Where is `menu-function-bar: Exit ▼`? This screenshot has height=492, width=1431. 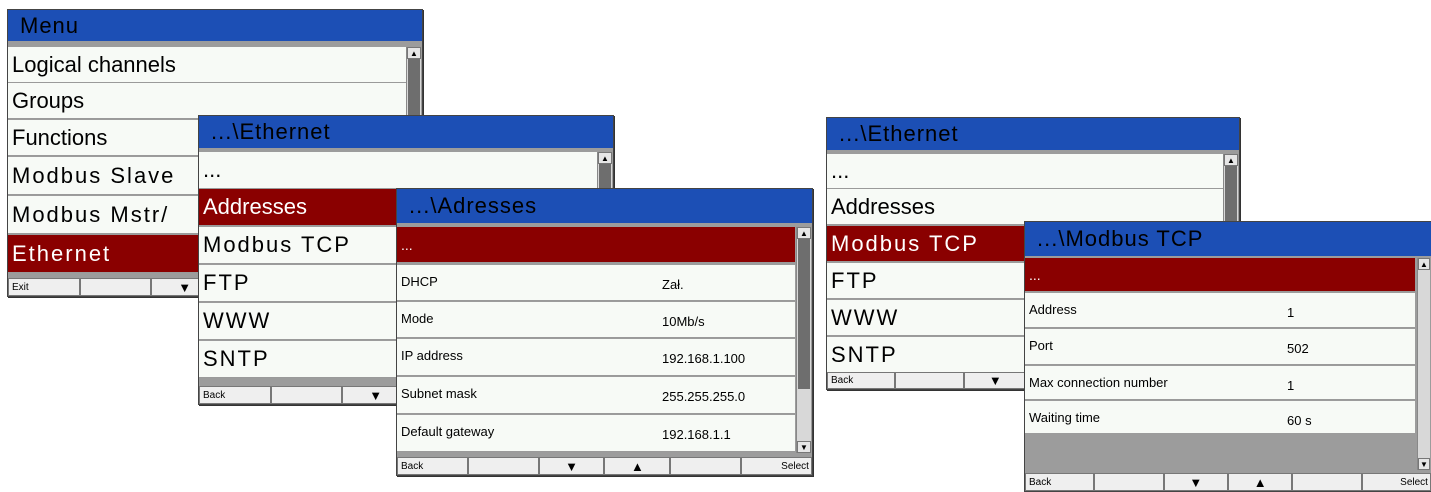
menu-function-bar: Exit ▼ is located at coordinates (113, 287).